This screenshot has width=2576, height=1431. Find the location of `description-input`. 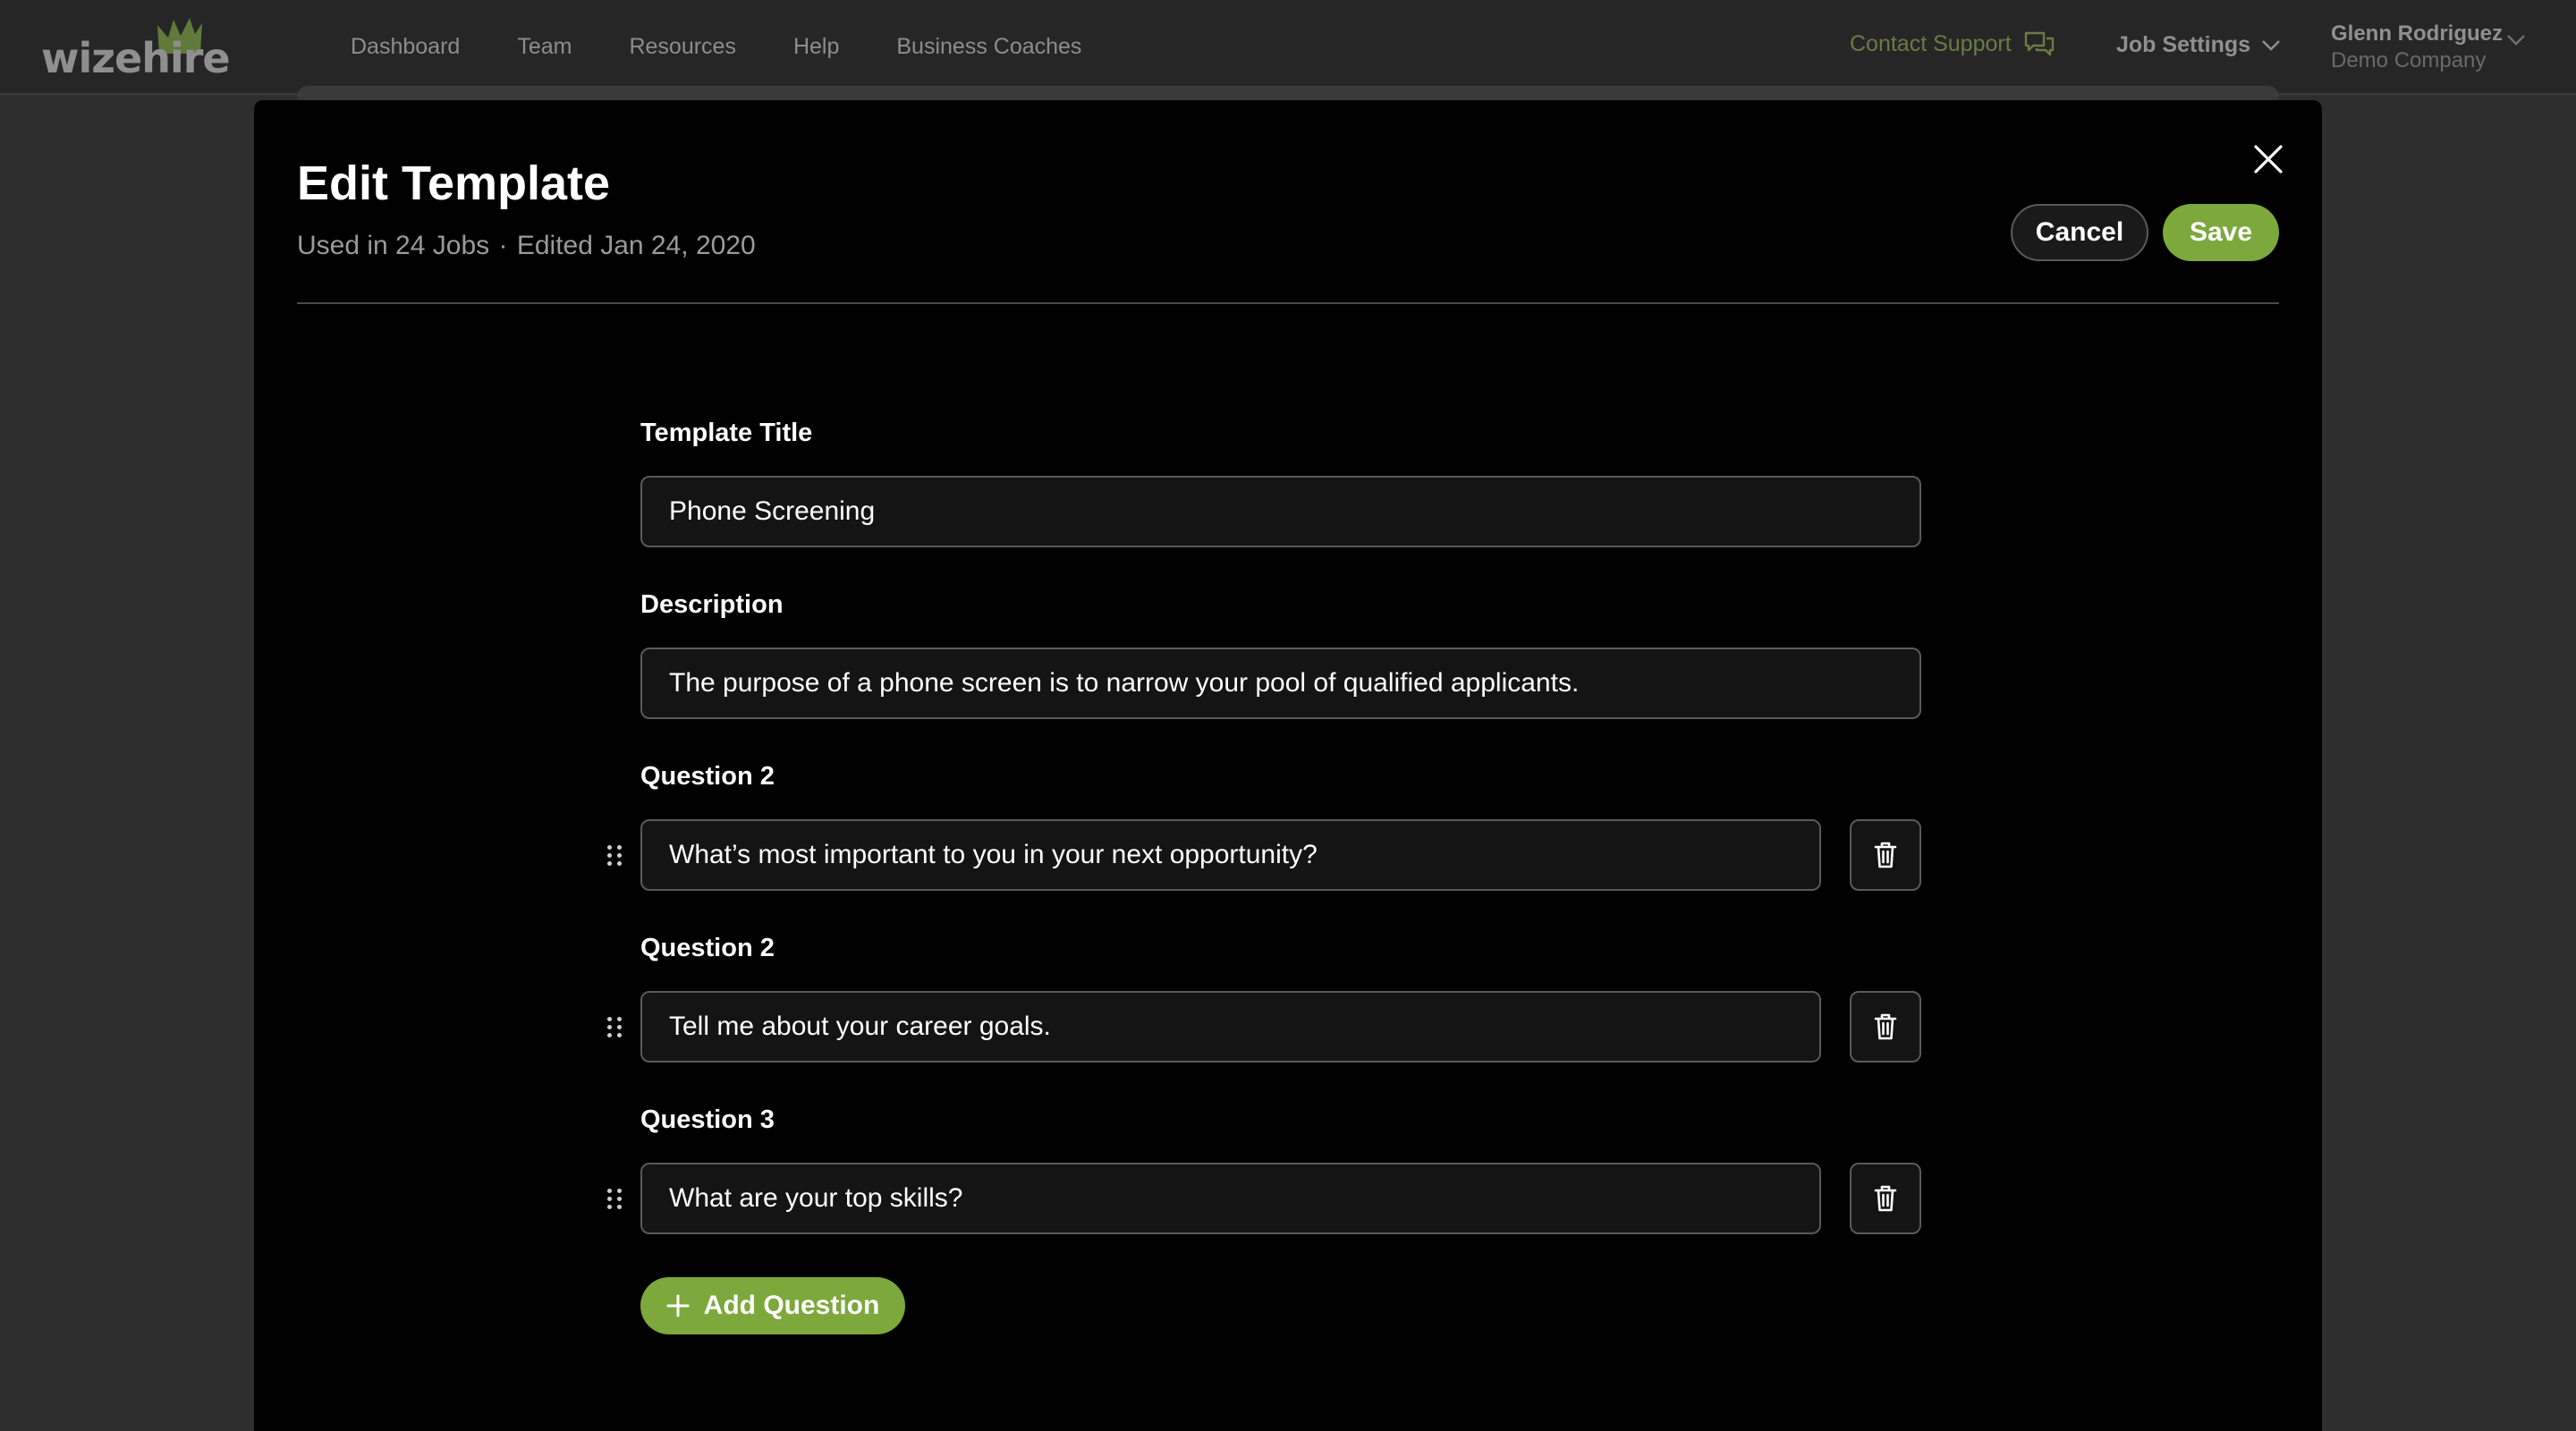

description-input is located at coordinates (1280, 684).